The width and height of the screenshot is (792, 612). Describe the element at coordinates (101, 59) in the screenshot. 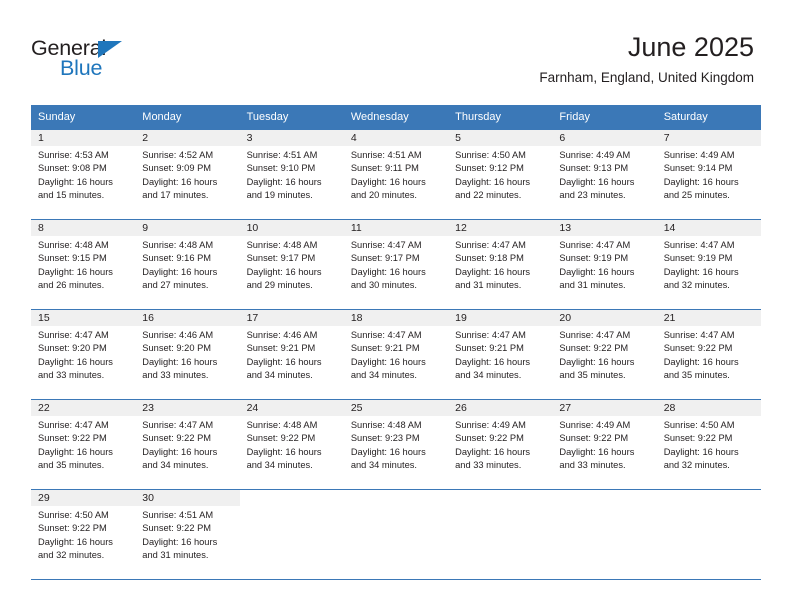

I see `brand-logo: General Blue` at that location.